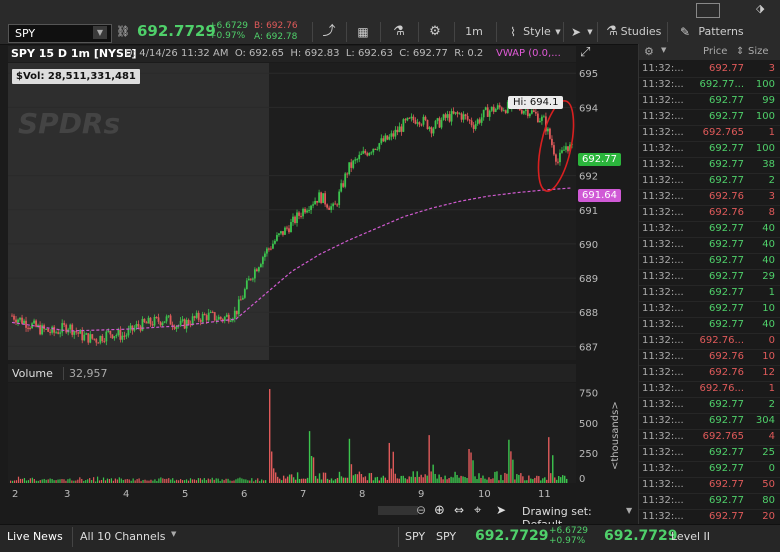 This screenshot has width=780, height=552. I want to click on size-column-header: Size, so click(758, 51).